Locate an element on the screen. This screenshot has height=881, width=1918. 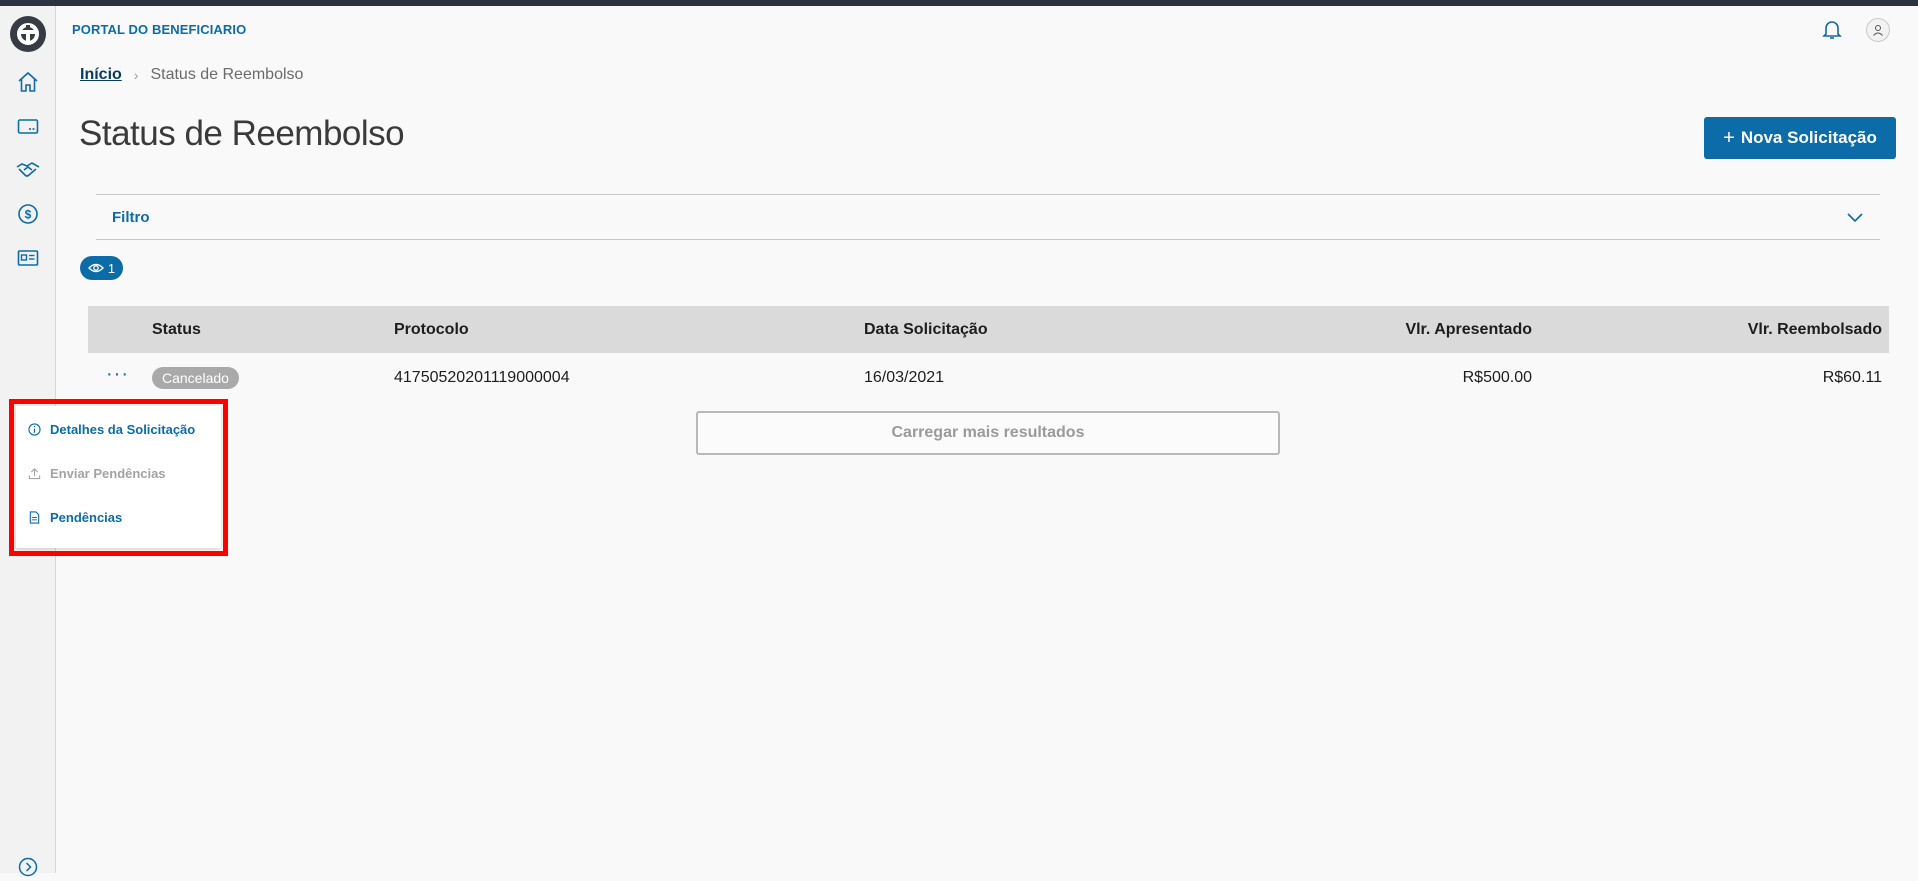
sidebar-expand-button is located at coordinates (28, 867).